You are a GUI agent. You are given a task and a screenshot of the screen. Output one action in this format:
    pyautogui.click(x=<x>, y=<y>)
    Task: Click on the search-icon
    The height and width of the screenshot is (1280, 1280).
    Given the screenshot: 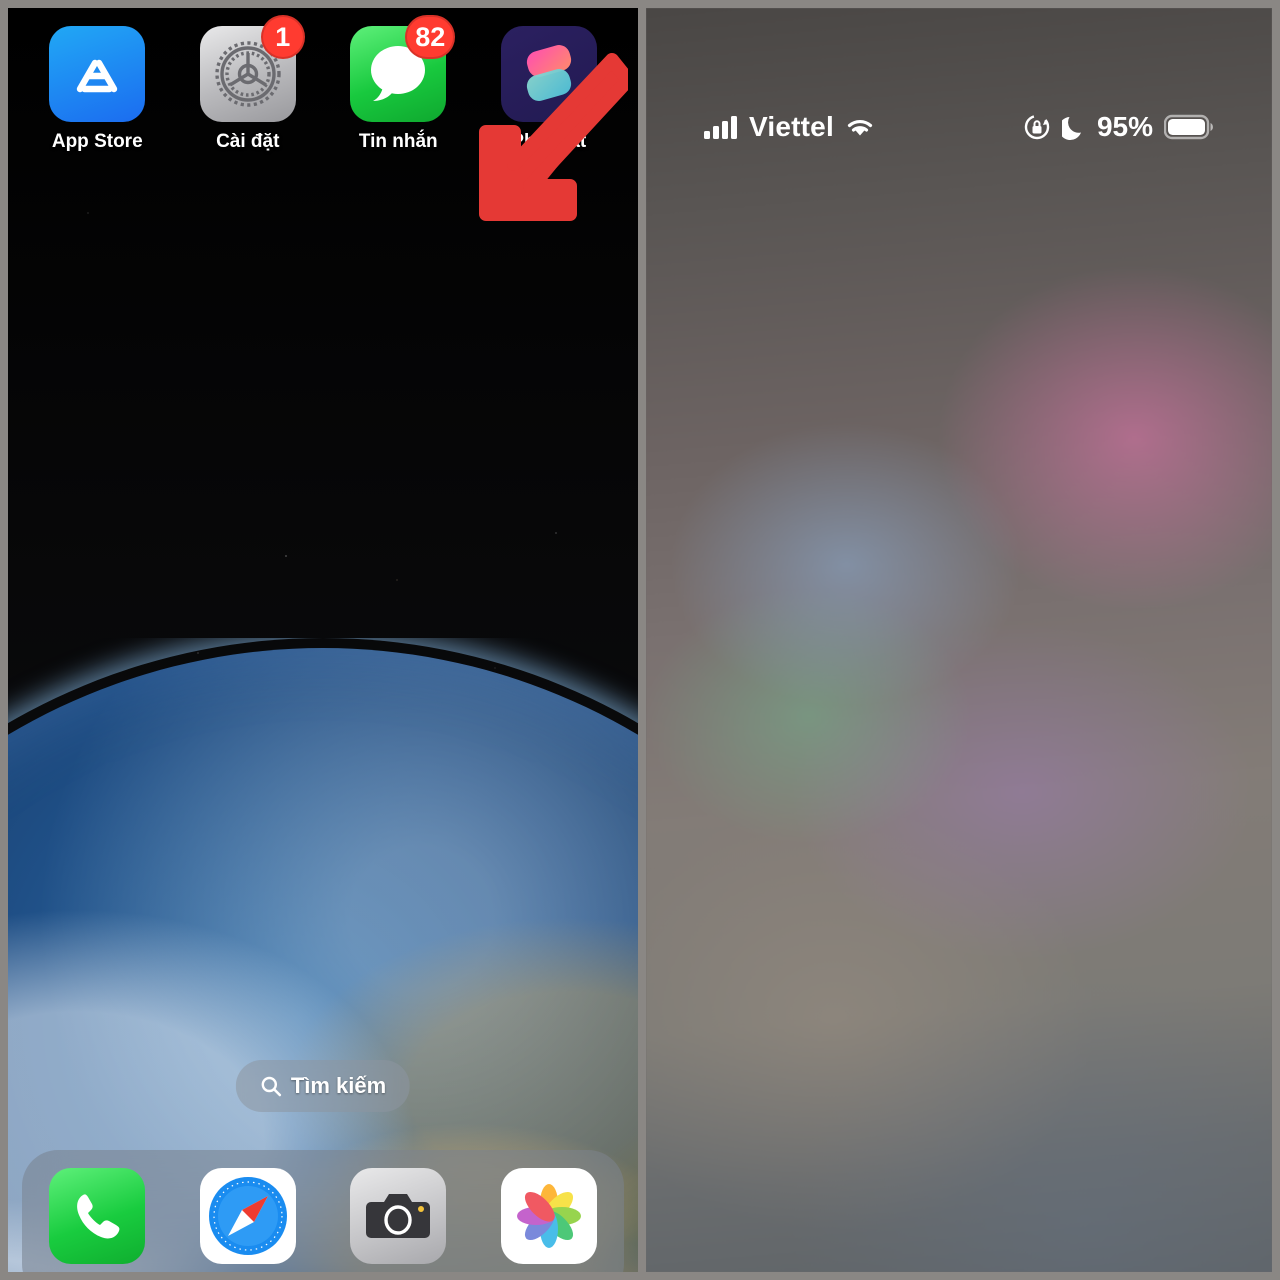 What is the action you would take?
    pyautogui.click(x=271, y=1086)
    